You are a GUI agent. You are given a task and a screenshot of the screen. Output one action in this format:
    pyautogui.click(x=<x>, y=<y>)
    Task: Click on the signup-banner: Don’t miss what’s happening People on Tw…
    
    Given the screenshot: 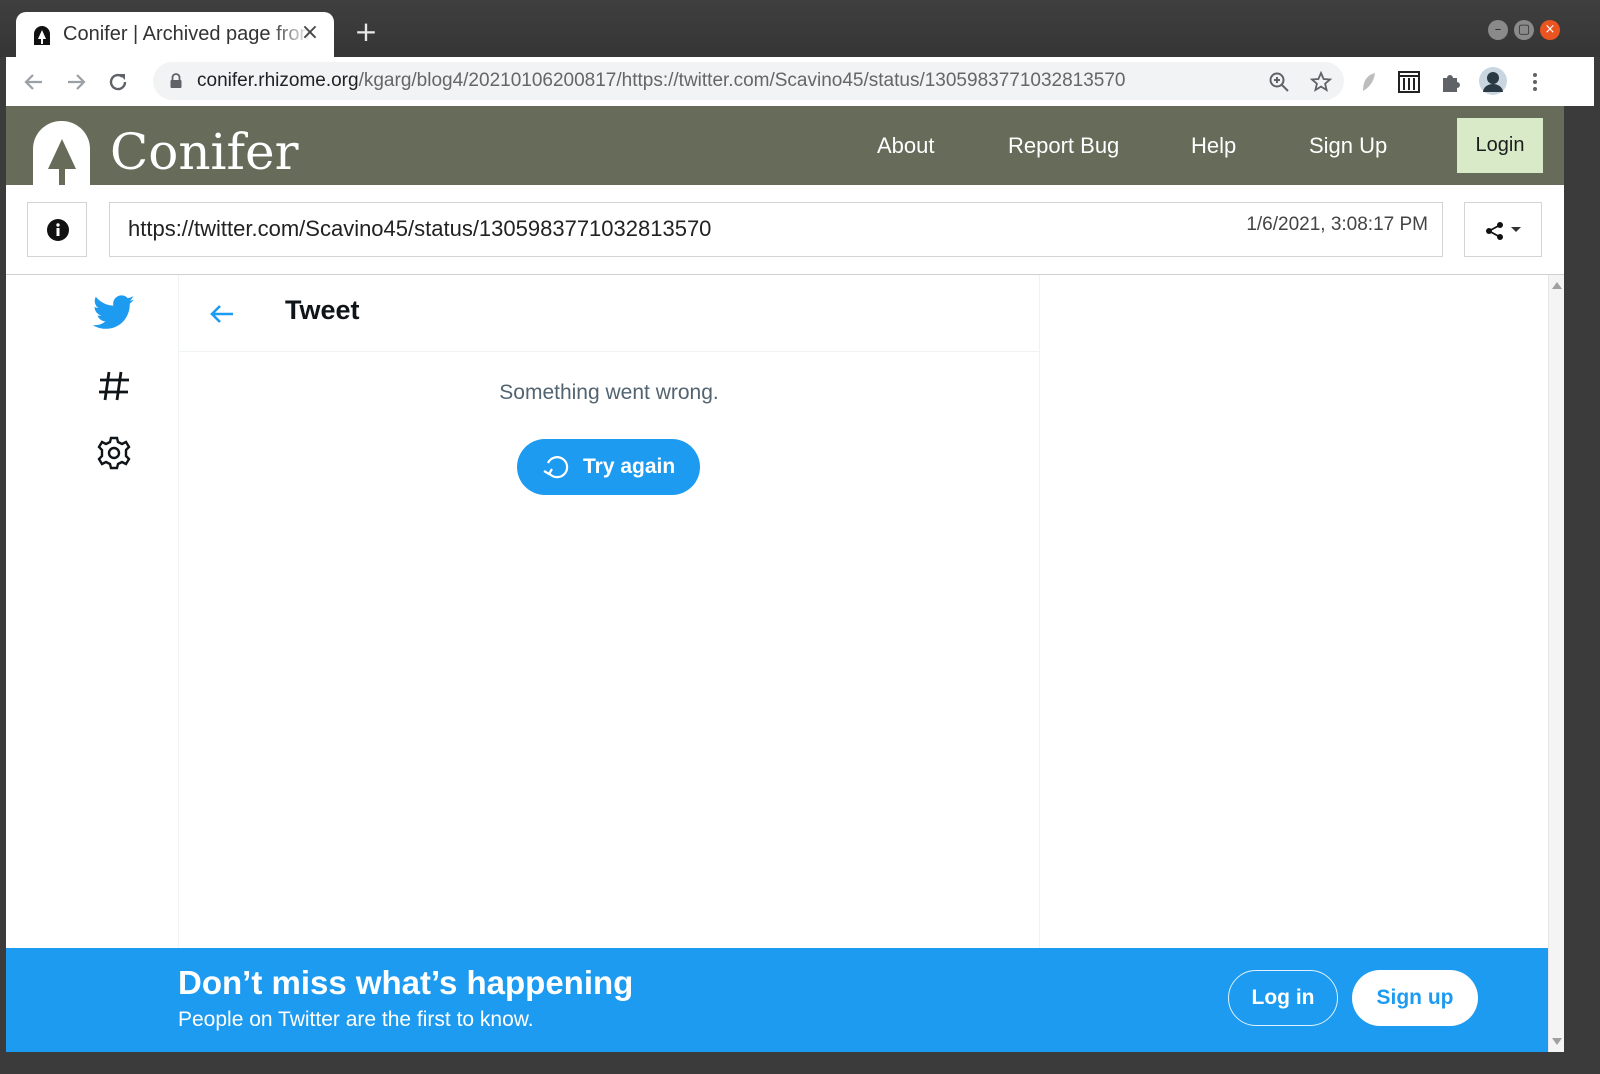 What is the action you would take?
    pyautogui.click(x=777, y=1000)
    